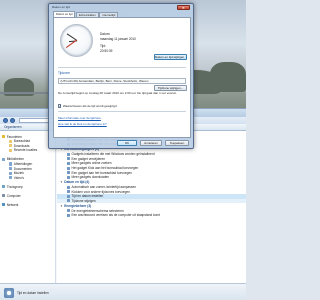  What do you see at coordinates (183, 7) in the screenshot?
I see `close-button: ✕` at bounding box center [183, 7].